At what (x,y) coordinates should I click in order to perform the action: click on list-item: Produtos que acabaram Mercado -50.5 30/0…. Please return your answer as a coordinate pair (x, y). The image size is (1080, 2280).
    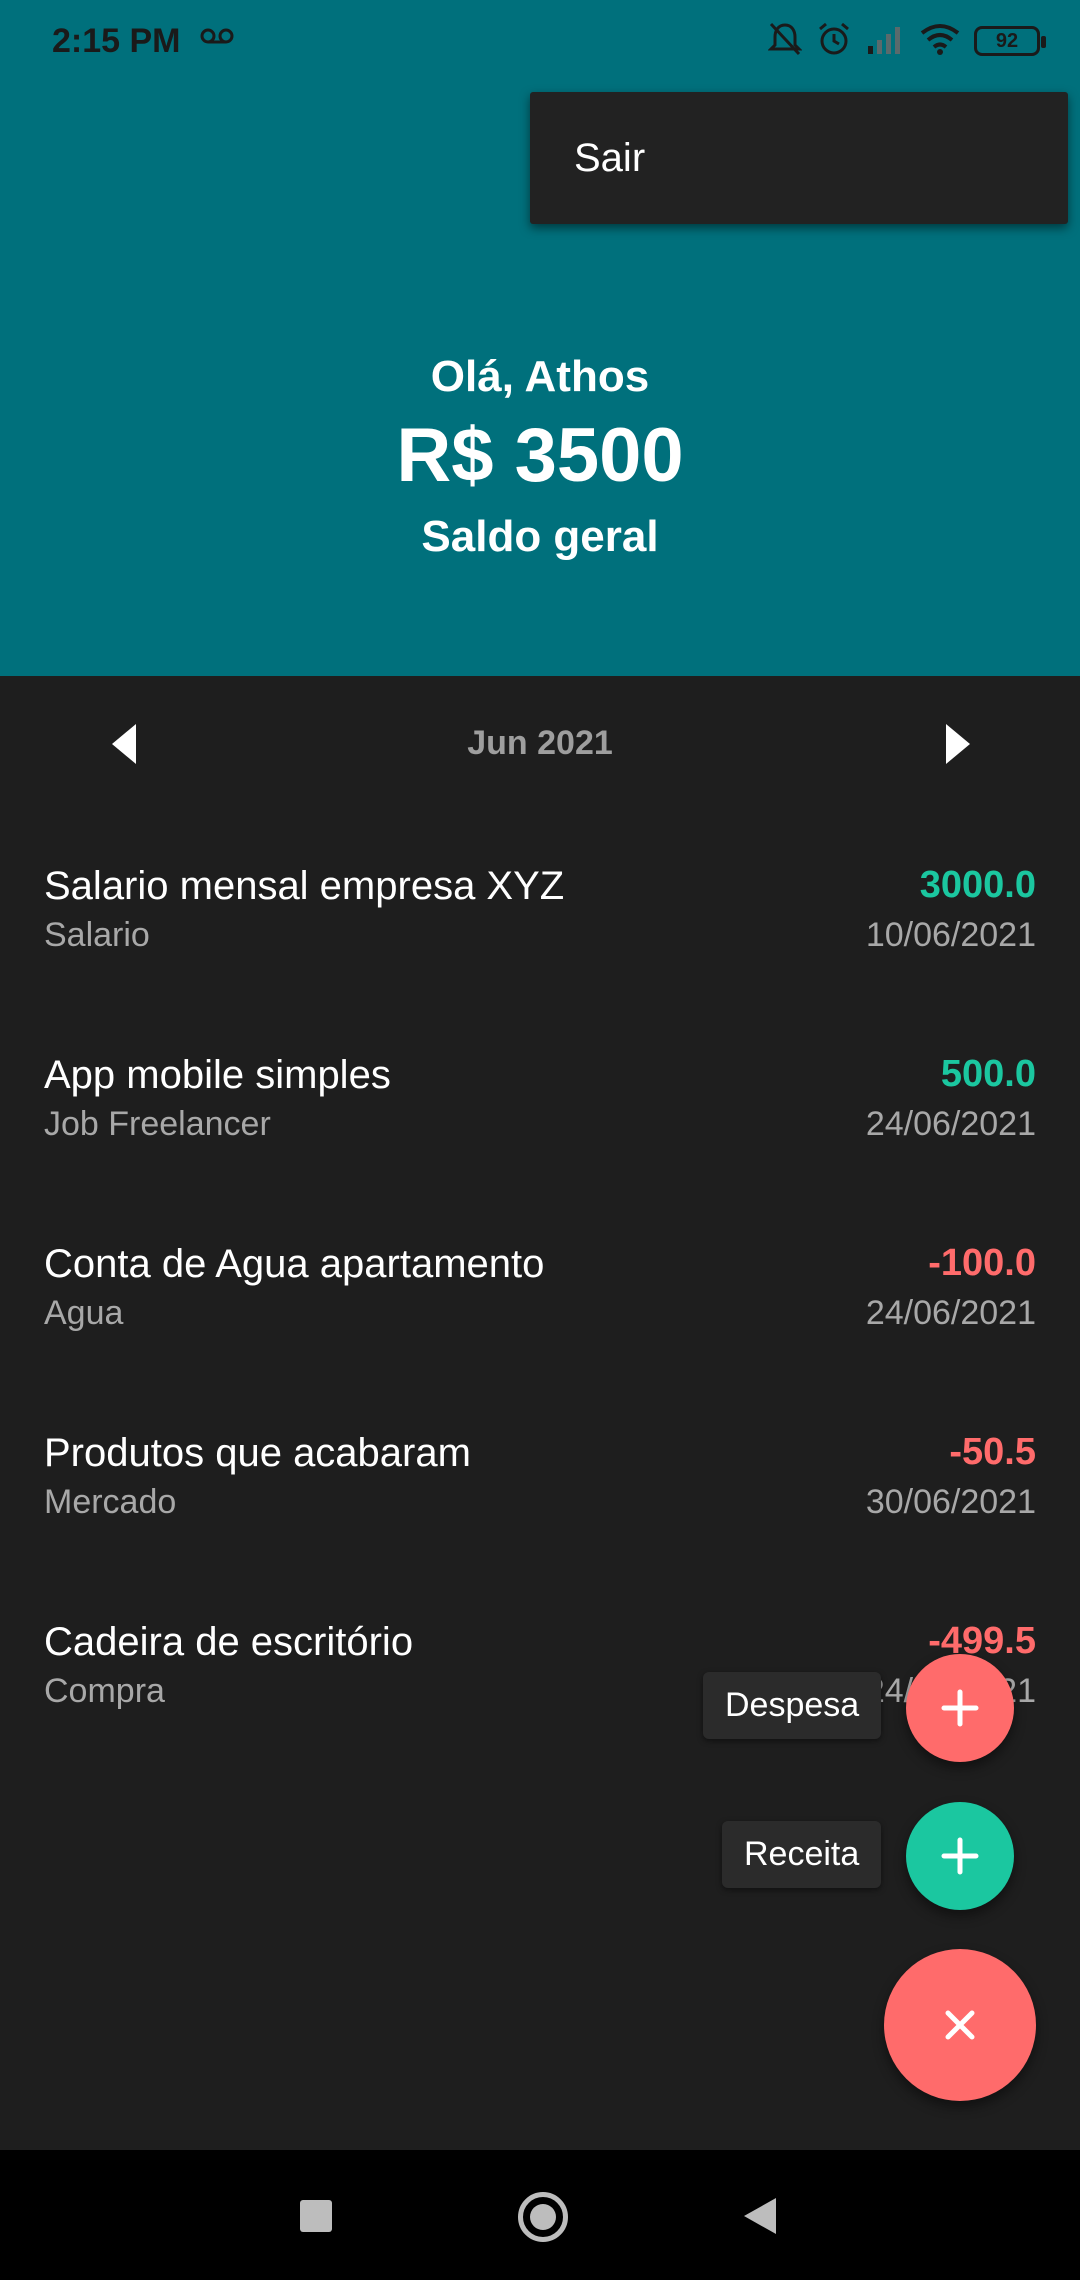
    Looking at the image, I should click on (540, 1477).